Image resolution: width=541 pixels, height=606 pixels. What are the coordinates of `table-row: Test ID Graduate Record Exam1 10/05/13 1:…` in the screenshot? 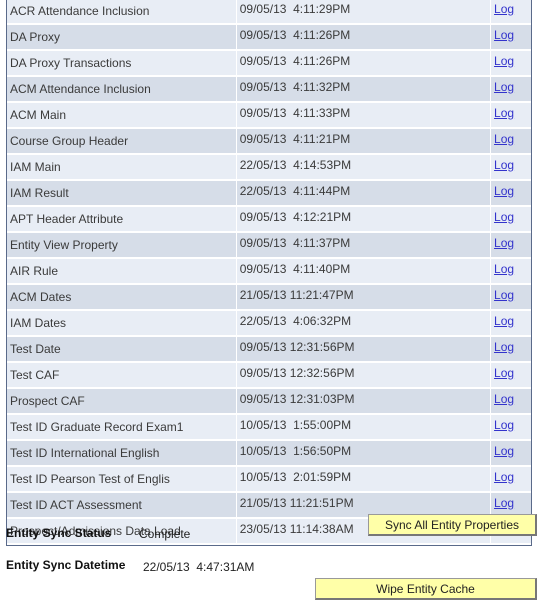 It's located at (269, 428).